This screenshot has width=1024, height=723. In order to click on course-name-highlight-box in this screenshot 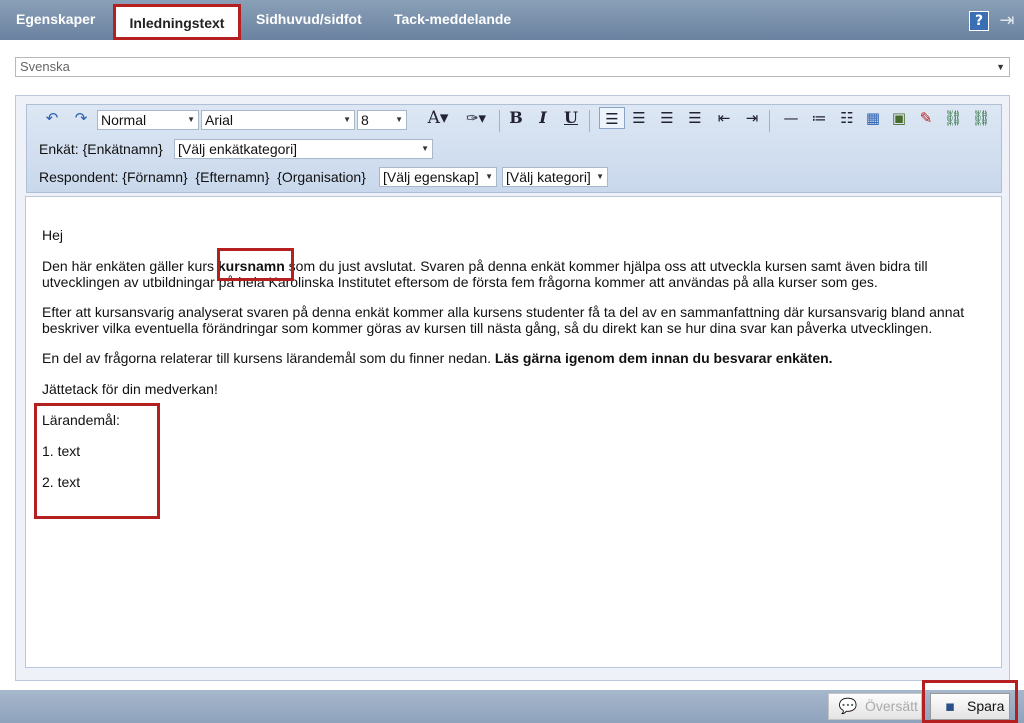, I will do `click(255, 264)`.